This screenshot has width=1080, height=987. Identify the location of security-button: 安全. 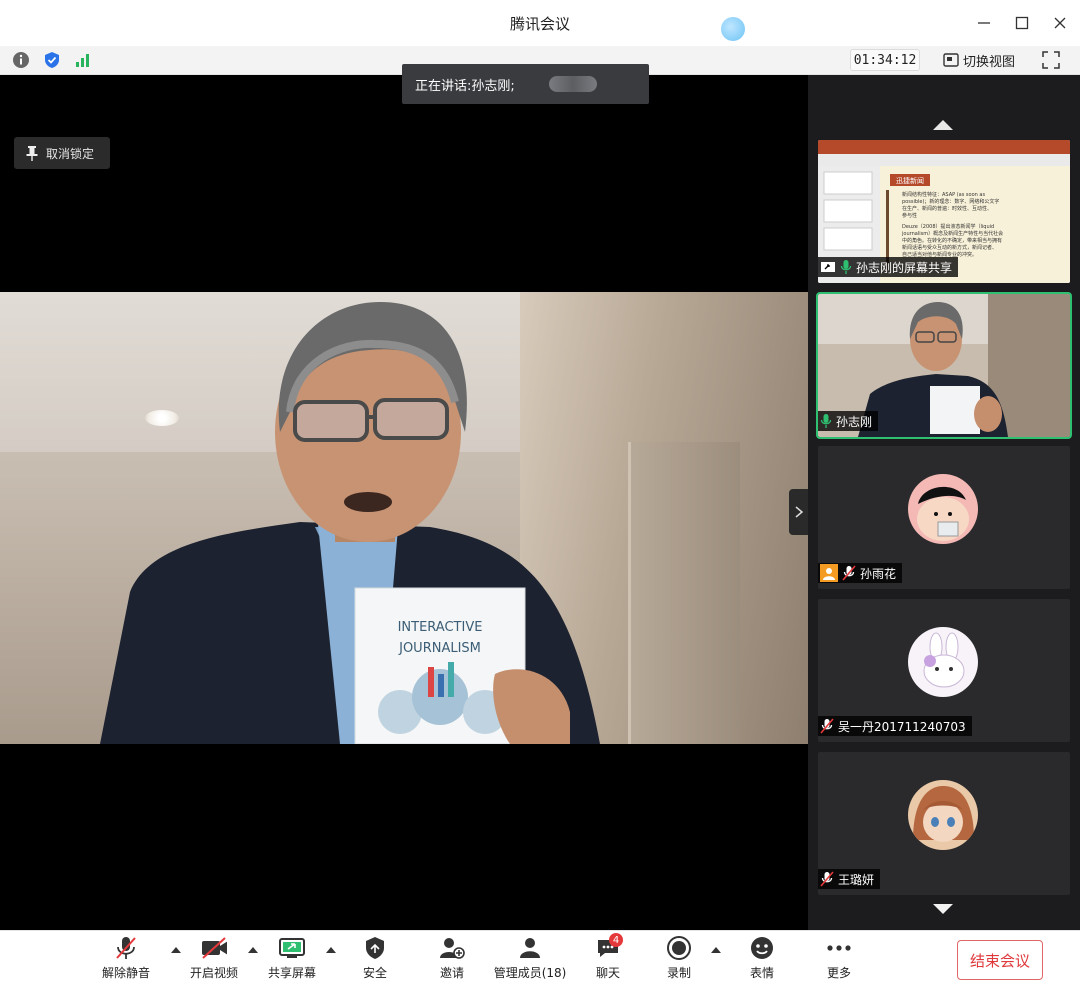
(375, 960).